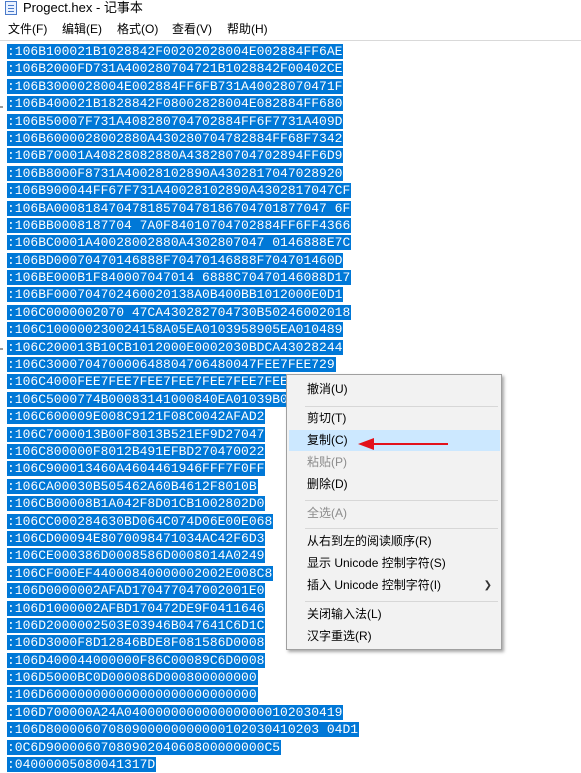  I want to click on text-line: :106D400044000000F86C00089C6D0008, so click(183, 660).